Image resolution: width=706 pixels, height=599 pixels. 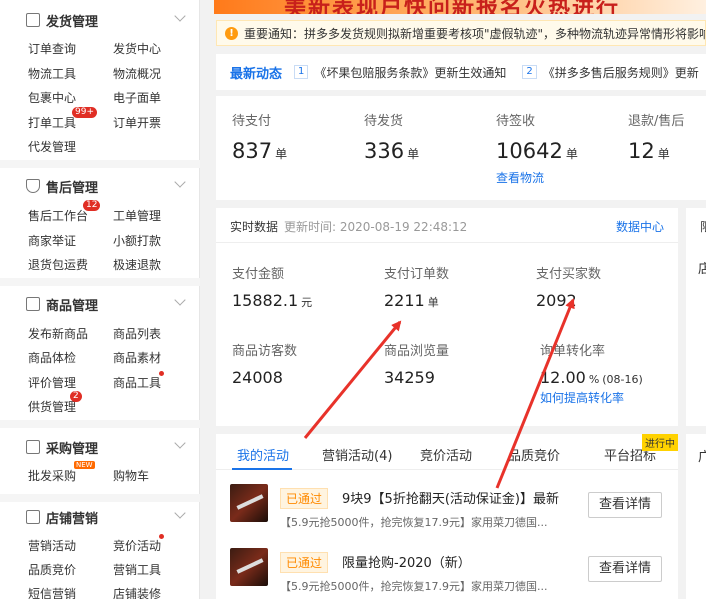 What do you see at coordinates (439, 393) in the screenshot?
I see `annotation-arrows` at bounding box center [439, 393].